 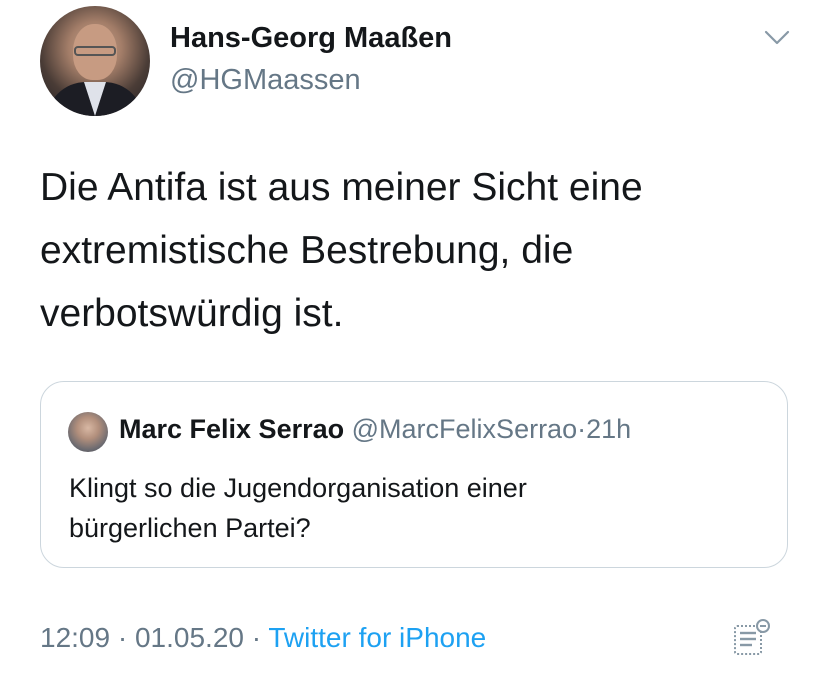 What do you see at coordinates (609, 429) in the screenshot?
I see `quoted-tweet-time: 21h` at bounding box center [609, 429].